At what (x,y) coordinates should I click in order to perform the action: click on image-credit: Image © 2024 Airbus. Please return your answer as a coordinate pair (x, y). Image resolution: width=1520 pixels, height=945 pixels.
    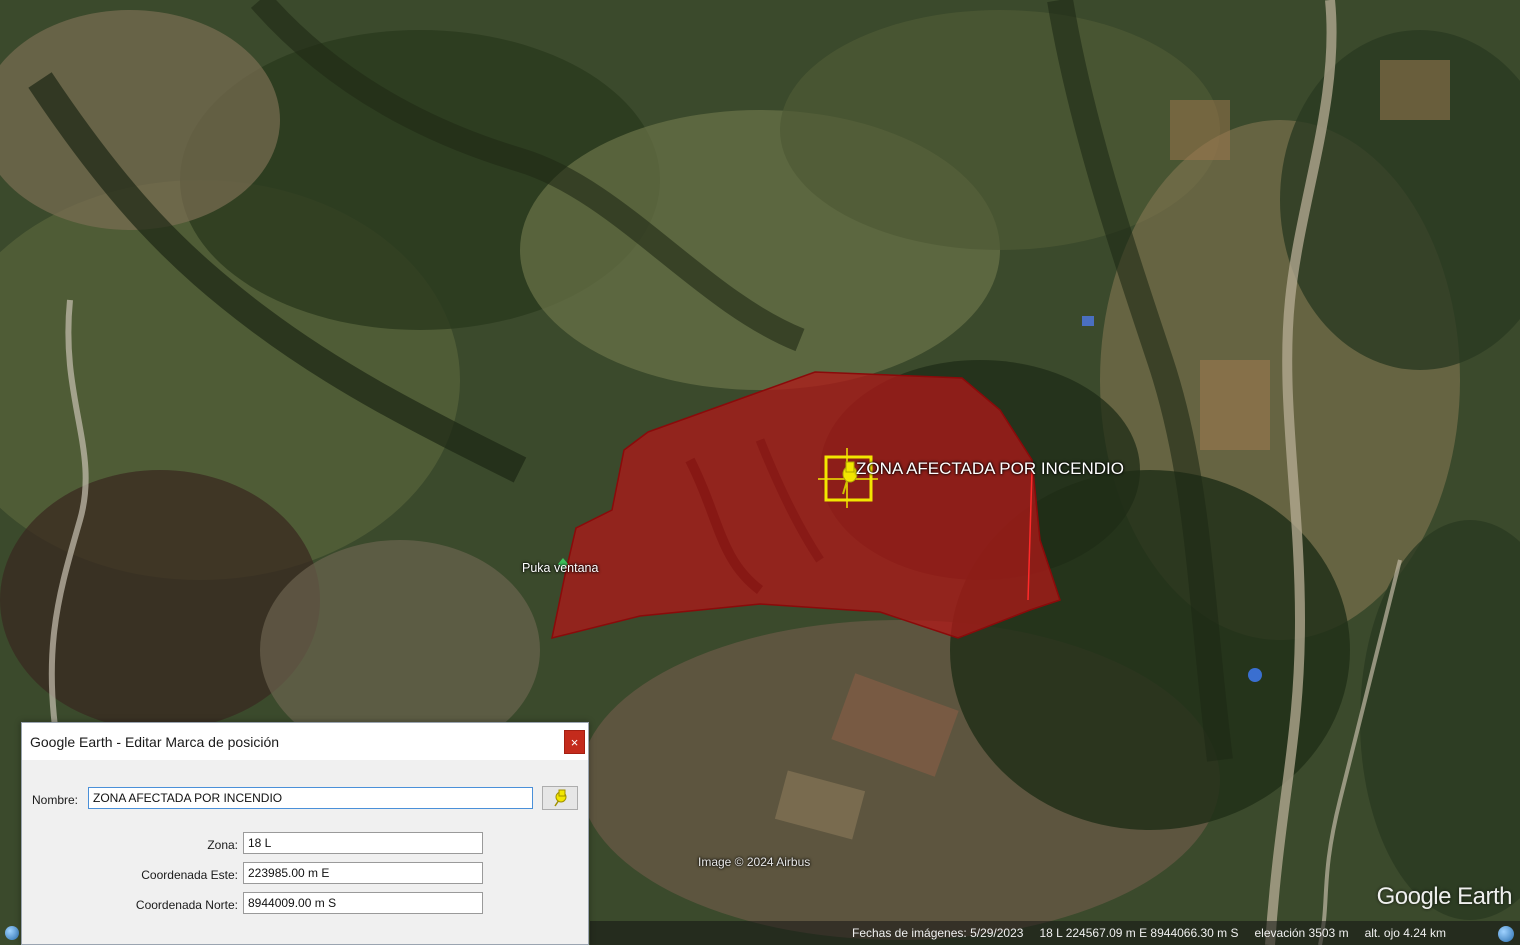
    Looking at the image, I should click on (754, 862).